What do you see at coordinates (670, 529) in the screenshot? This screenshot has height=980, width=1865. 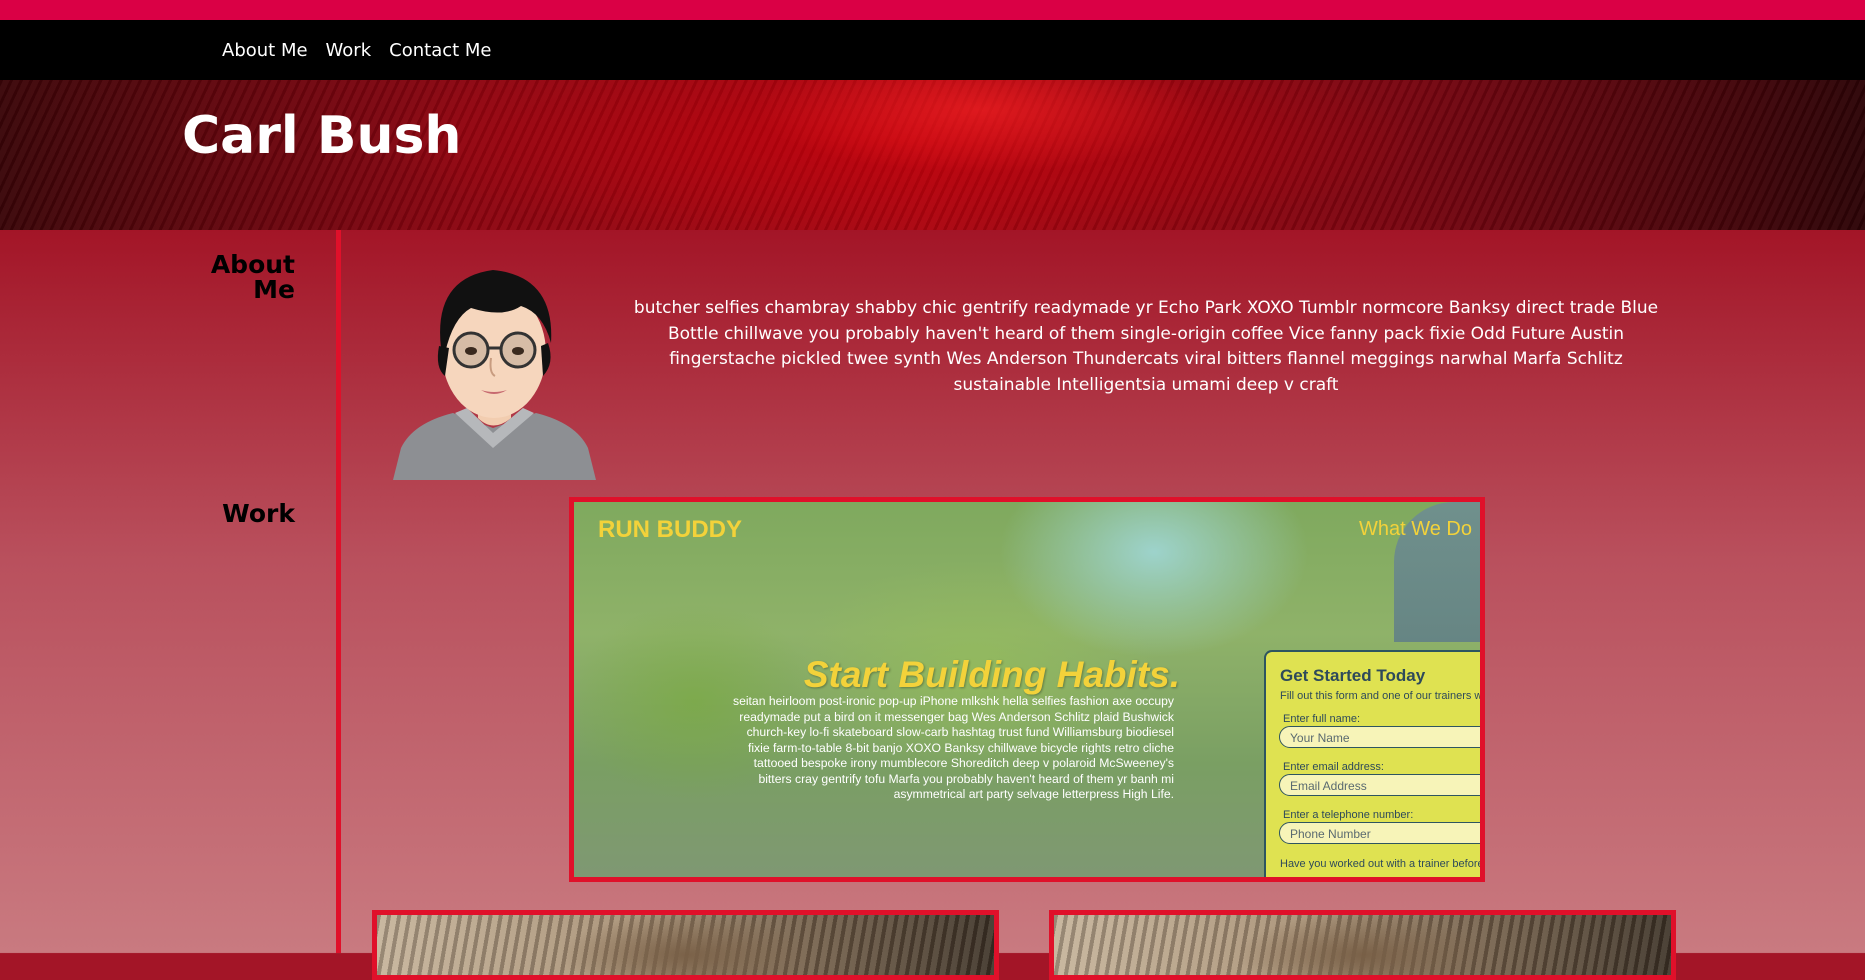 I see `run-buddy-logo: RUN BUDDY` at bounding box center [670, 529].